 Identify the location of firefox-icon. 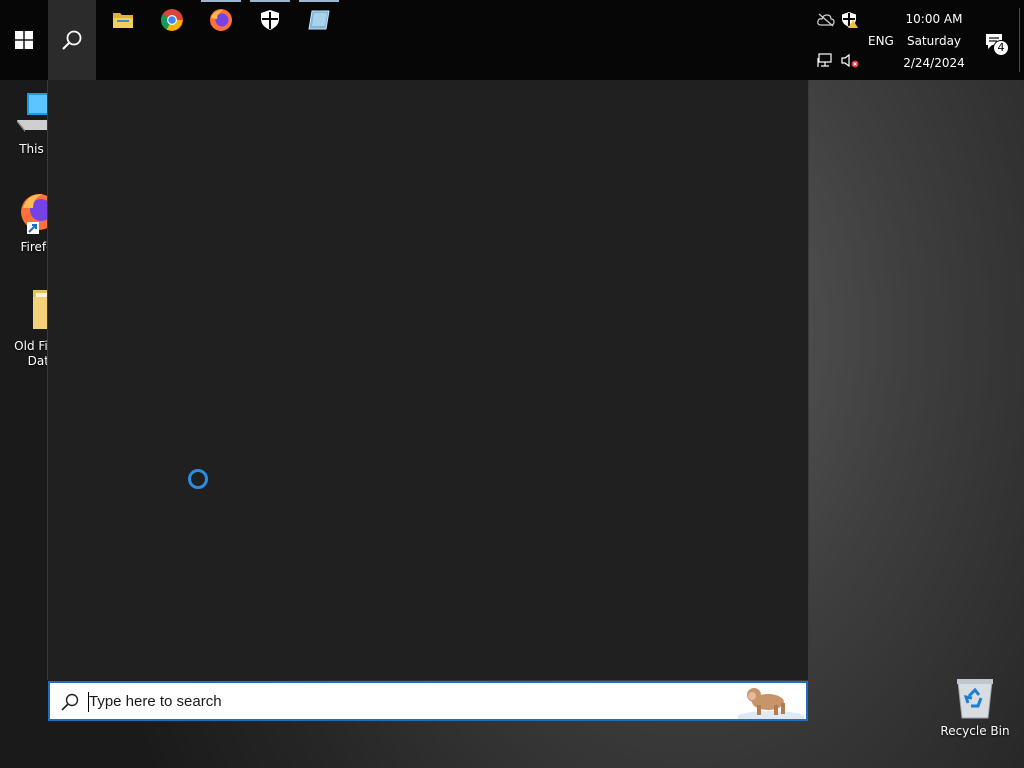
(221, 20).